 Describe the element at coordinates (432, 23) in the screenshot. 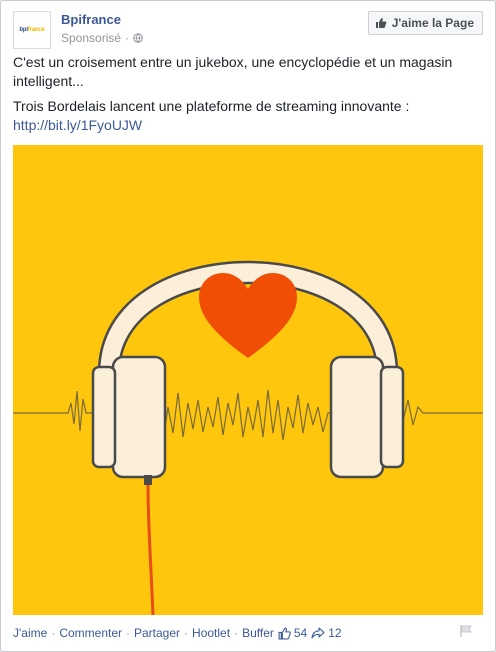

I see `like-page-label: J'aime la Page` at that location.